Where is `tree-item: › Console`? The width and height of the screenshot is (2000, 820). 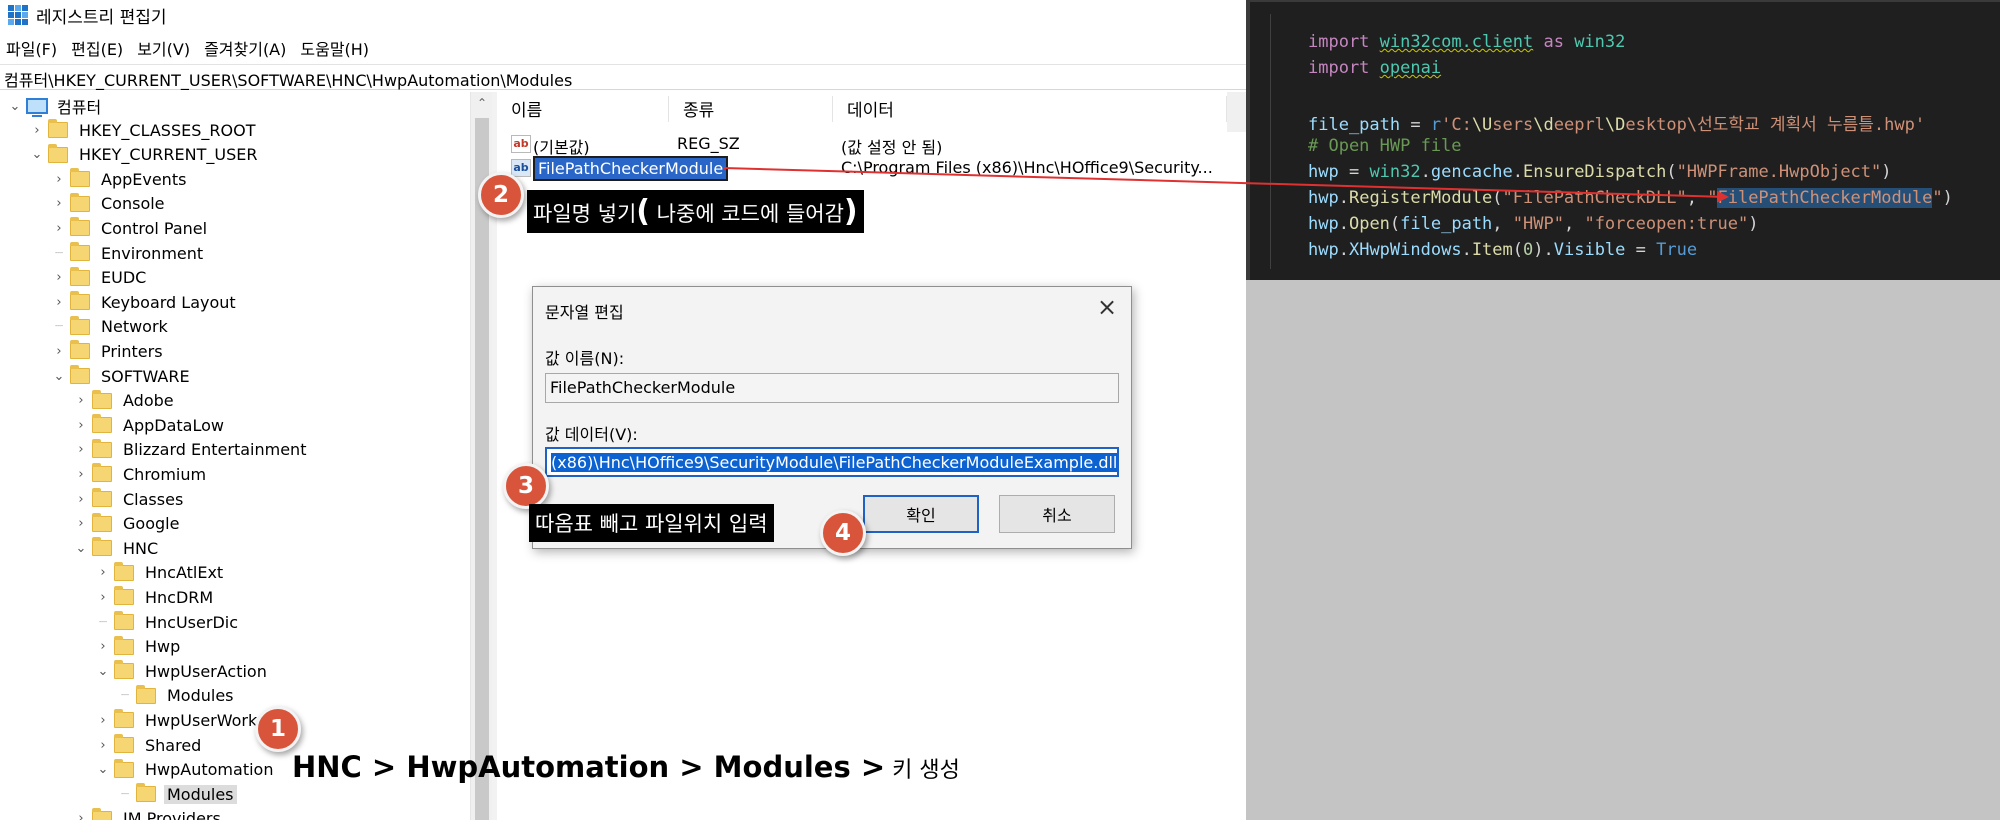
tree-item: › Console is located at coordinates (110, 204).